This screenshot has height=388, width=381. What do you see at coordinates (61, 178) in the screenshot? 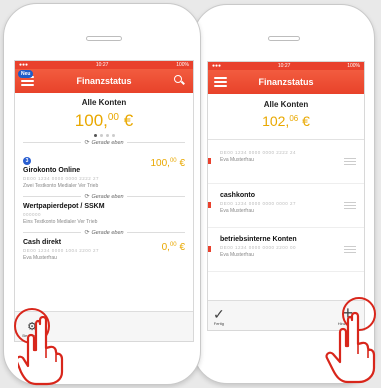
I see `account-iban: DE00 1234 0000 0000 2222 27` at bounding box center [61, 178].